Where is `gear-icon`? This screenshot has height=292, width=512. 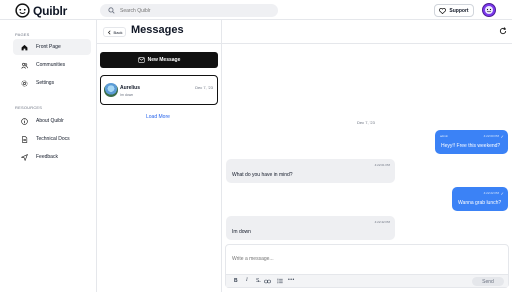 gear-icon is located at coordinates (24, 83).